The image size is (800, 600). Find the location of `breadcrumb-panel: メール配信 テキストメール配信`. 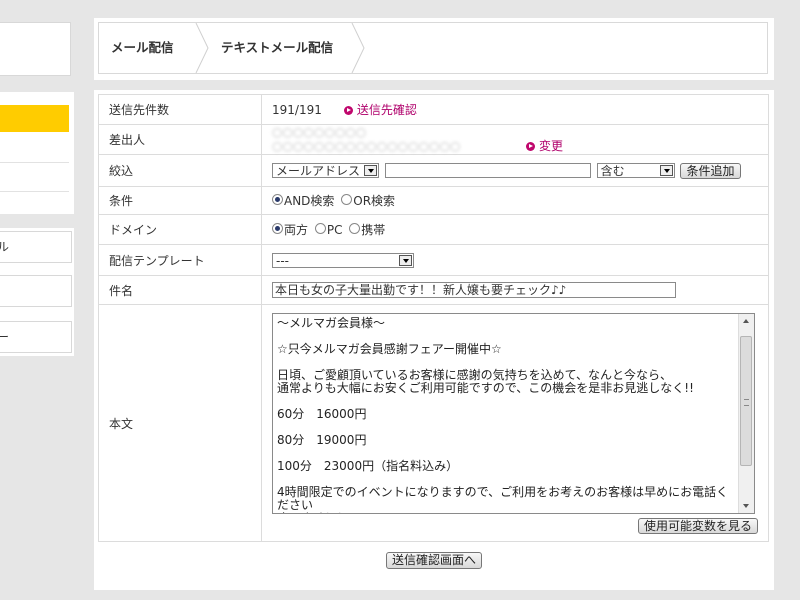

breadcrumb-panel: メール配信 テキストメール配信 is located at coordinates (434, 49).